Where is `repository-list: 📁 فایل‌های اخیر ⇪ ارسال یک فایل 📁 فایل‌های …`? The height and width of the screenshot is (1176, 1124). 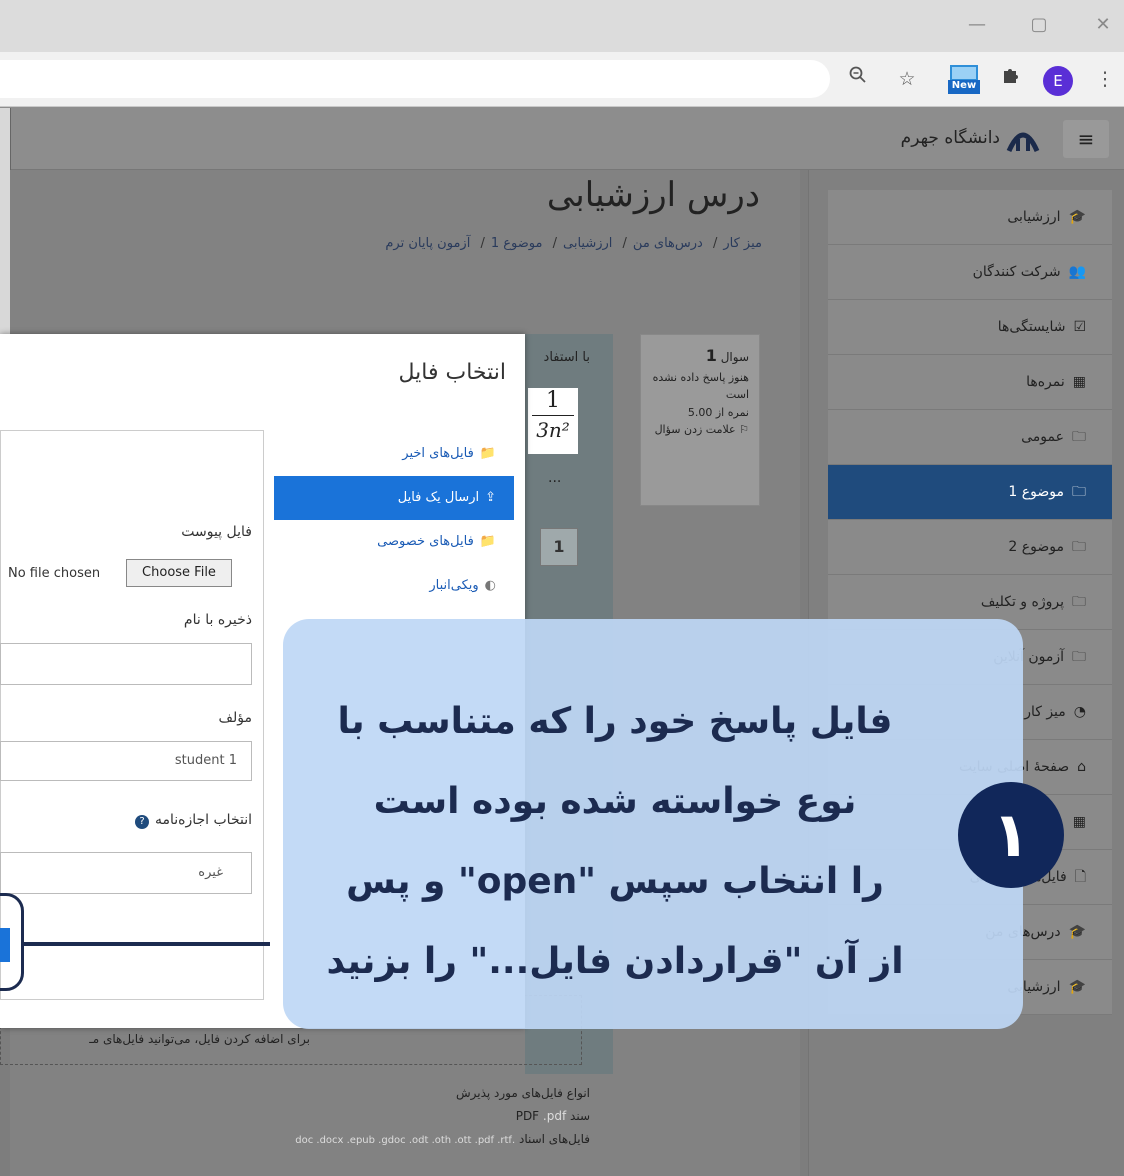 repository-list: 📁 فایل‌های اخیر ⇪ ارسال یک فایل 📁 فایل‌های … is located at coordinates (394, 520).